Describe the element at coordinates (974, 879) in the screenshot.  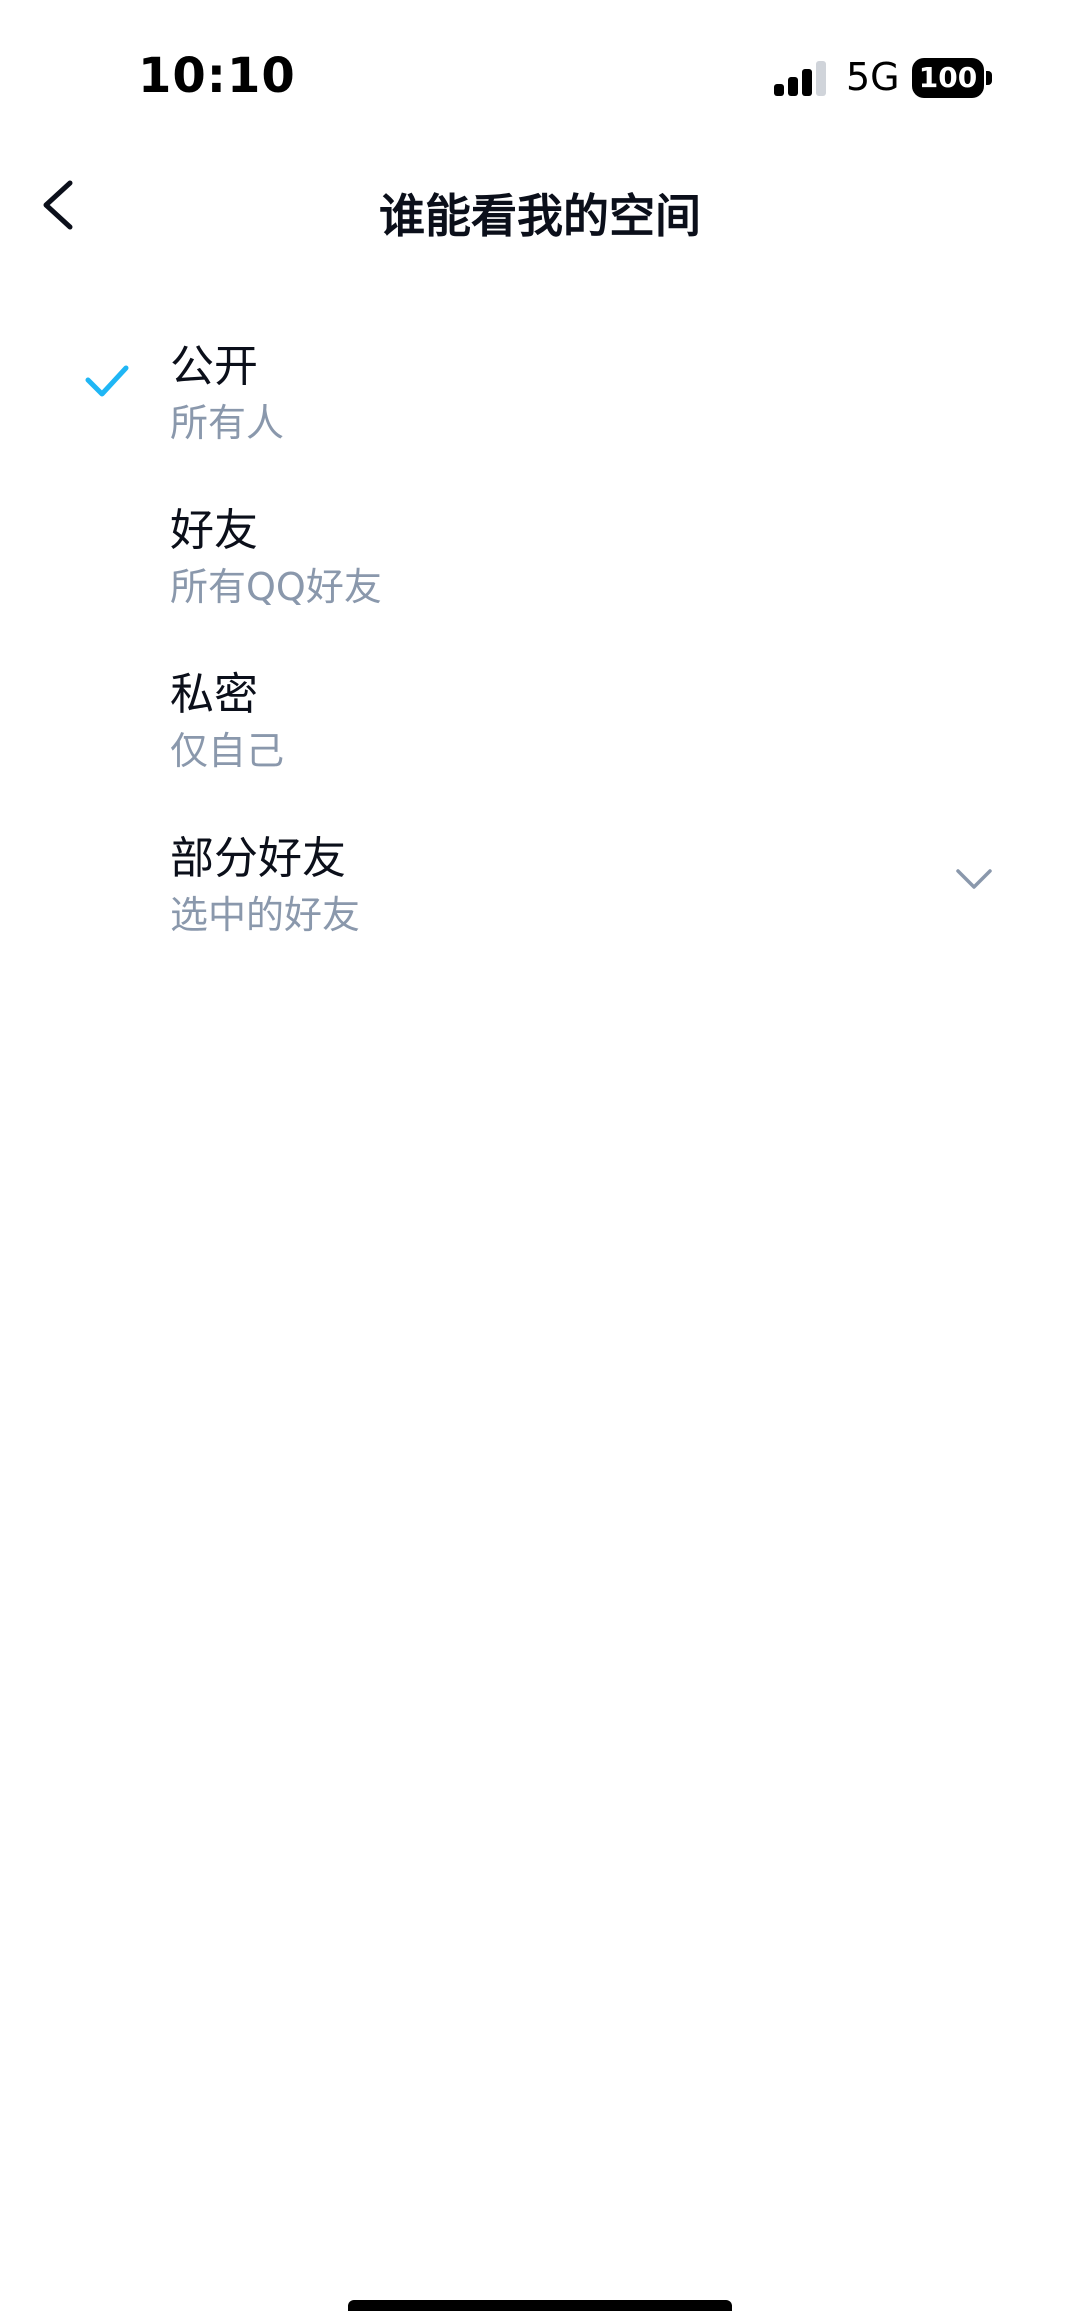
I see `chevron-down-icon` at that location.